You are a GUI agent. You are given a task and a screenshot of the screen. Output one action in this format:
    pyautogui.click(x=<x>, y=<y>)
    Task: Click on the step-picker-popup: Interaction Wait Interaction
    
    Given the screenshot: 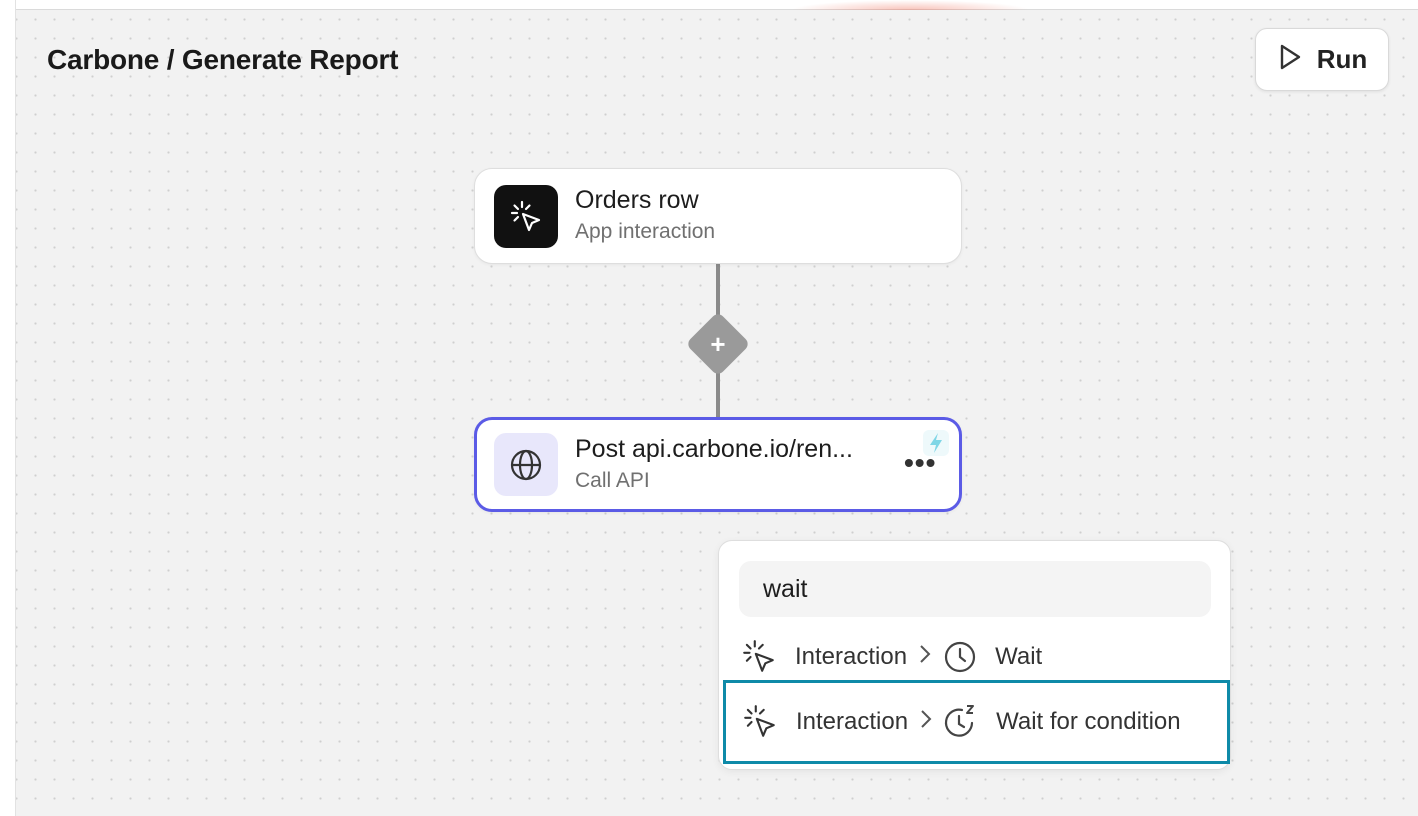 What is the action you would take?
    pyautogui.click(x=974, y=655)
    